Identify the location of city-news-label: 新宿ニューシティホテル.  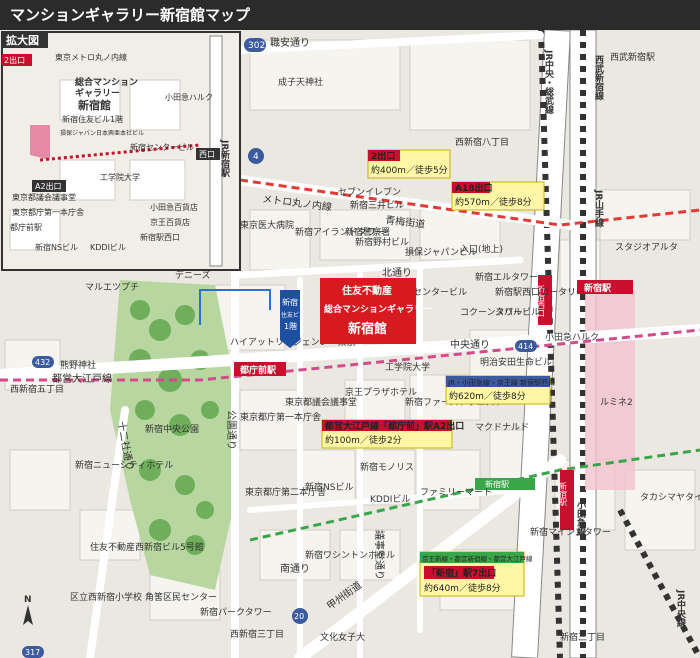
(124, 465).